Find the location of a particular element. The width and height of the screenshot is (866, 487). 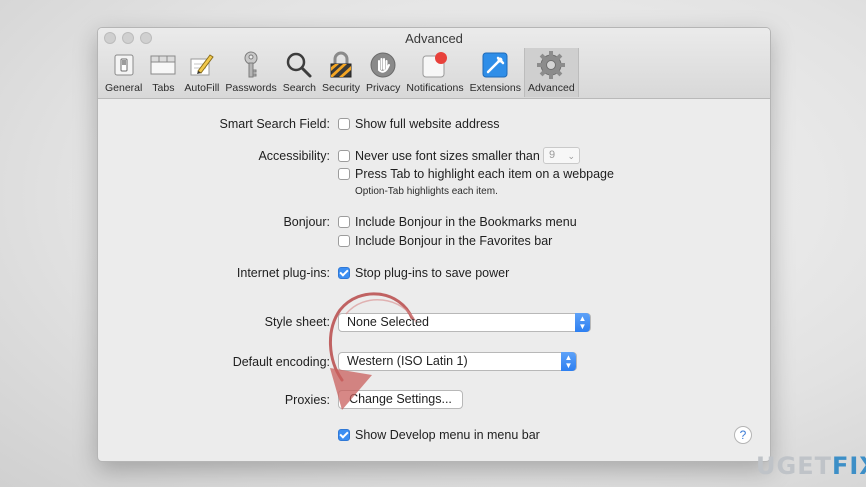

tab-passwords: Passwords is located at coordinates (250, 72).